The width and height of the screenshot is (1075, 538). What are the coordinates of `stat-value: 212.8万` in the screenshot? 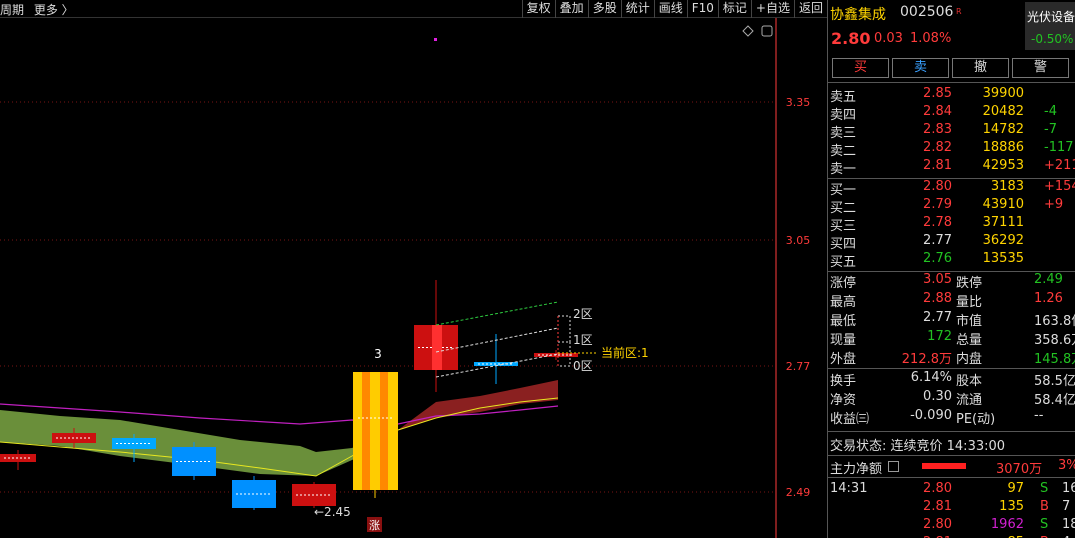 It's located at (926, 359).